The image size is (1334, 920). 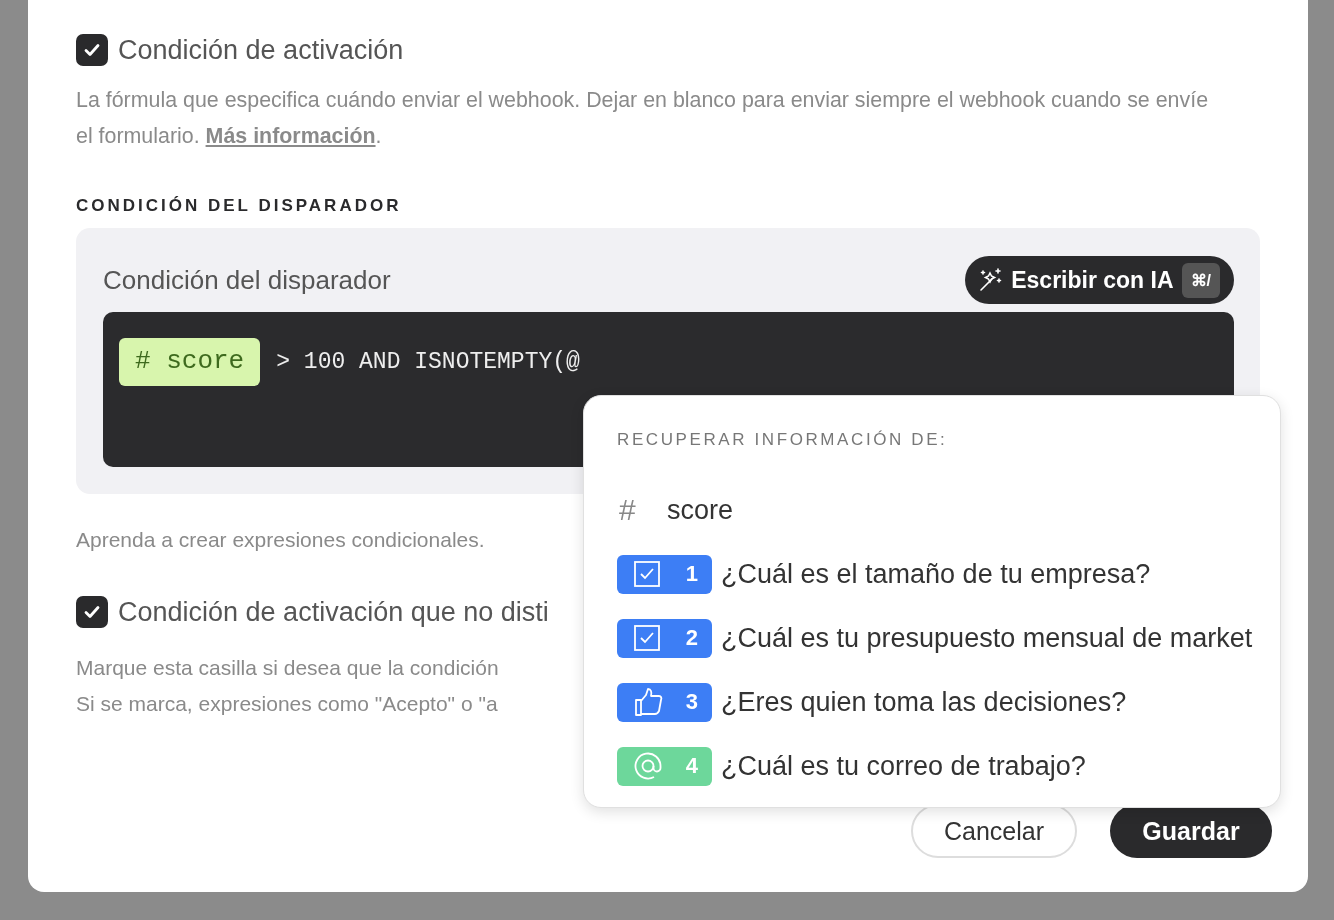 What do you see at coordinates (648, 702) in the screenshot?
I see `thumbs-up-icon` at bounding box center [648, 702].